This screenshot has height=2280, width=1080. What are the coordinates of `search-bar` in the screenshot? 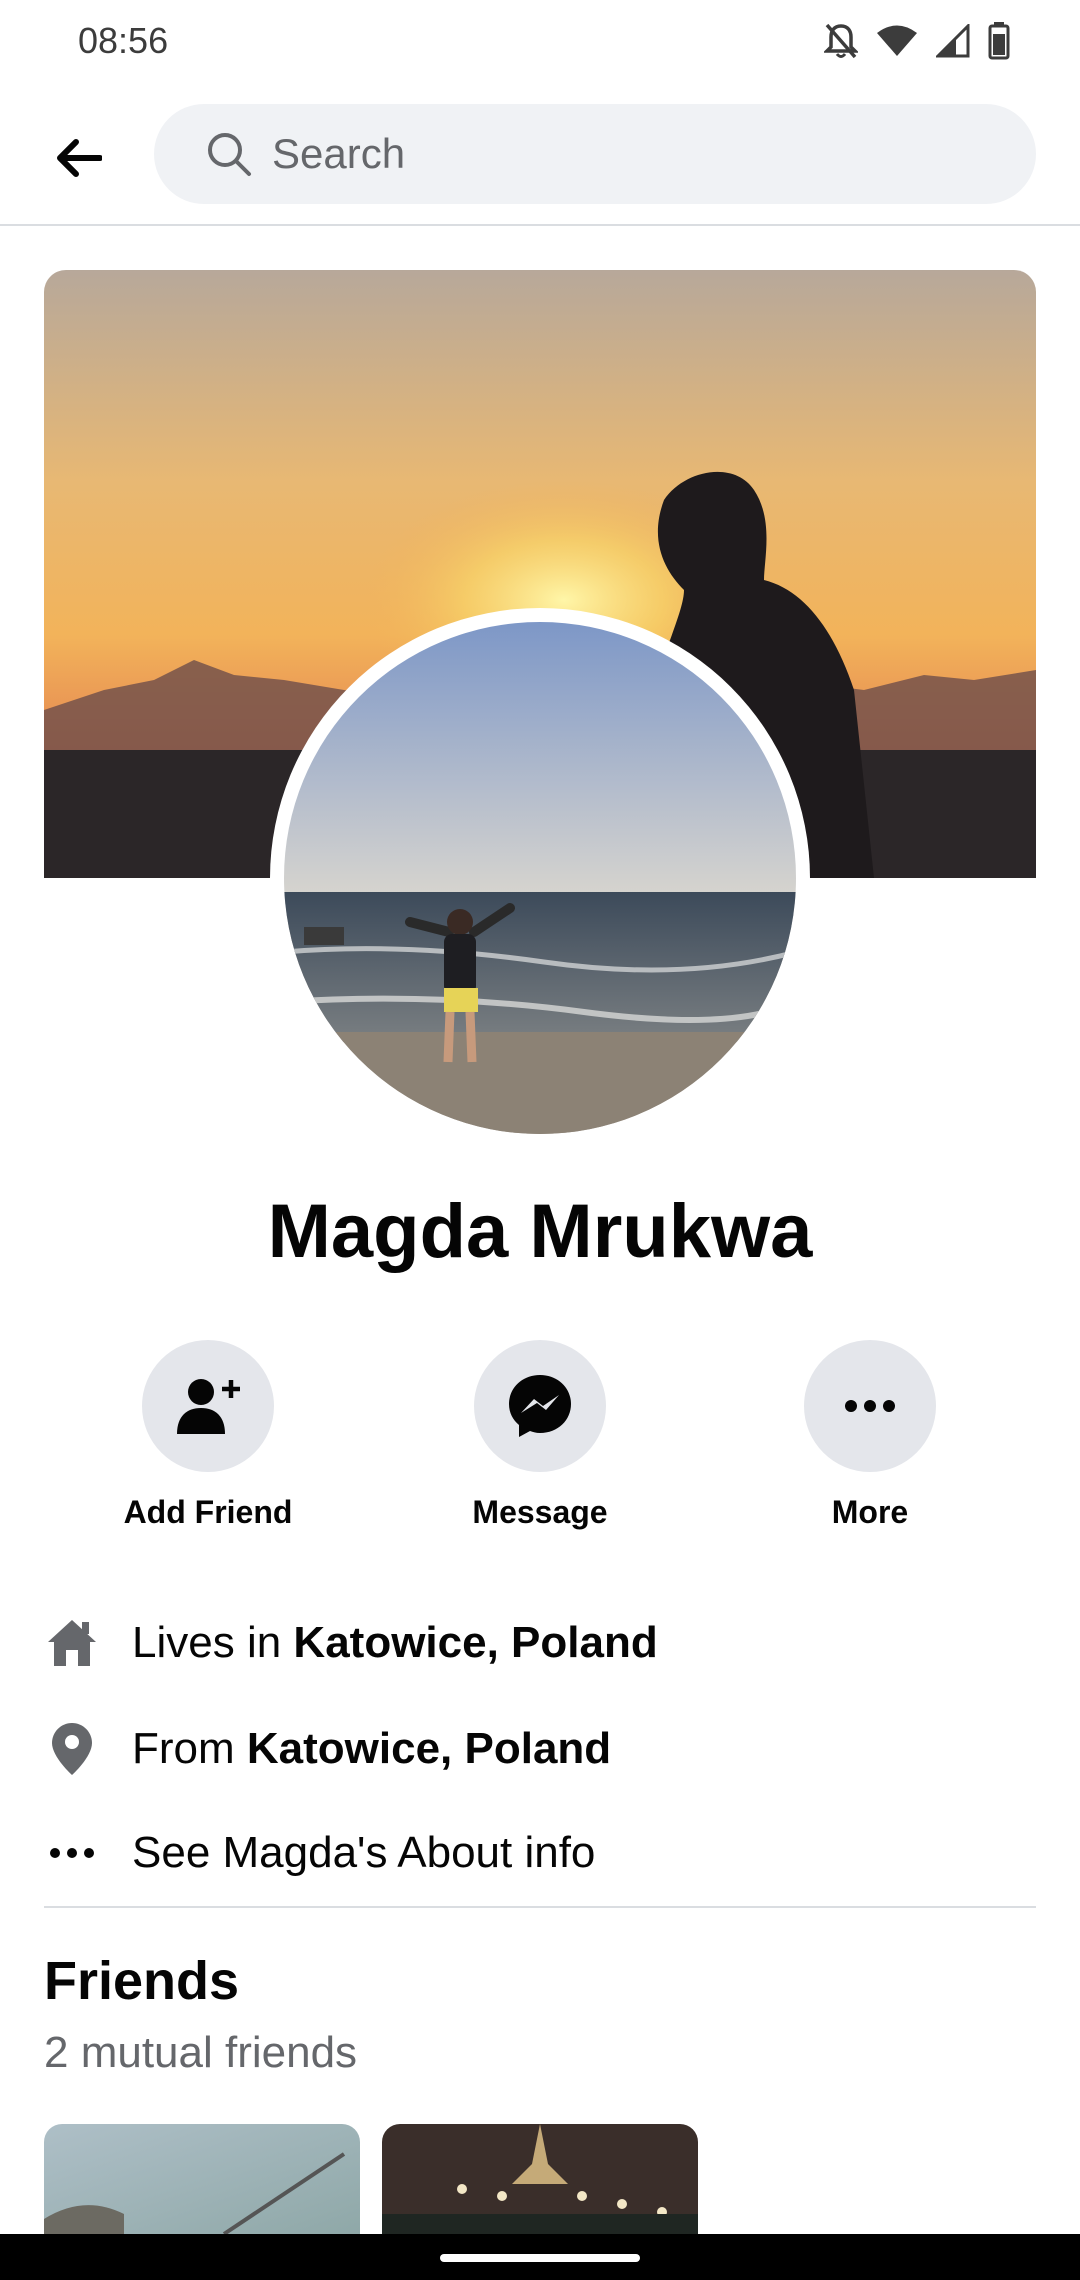 It's located at (595, 154).